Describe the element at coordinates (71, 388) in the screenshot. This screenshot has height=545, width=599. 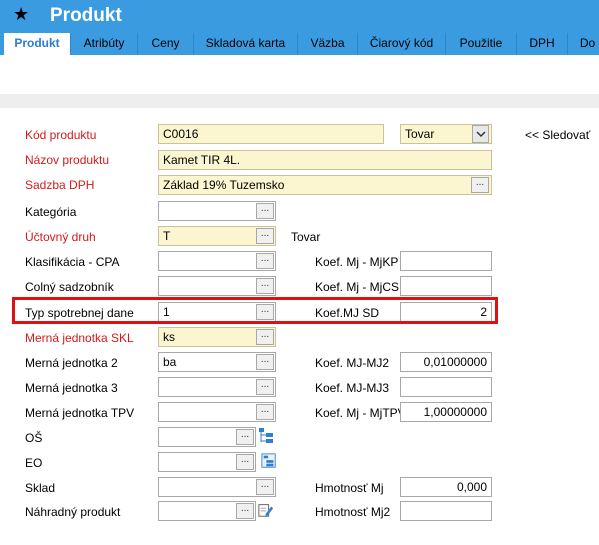
I see `label-merna-jednotka-3: Merná jednotka 3` at that location.